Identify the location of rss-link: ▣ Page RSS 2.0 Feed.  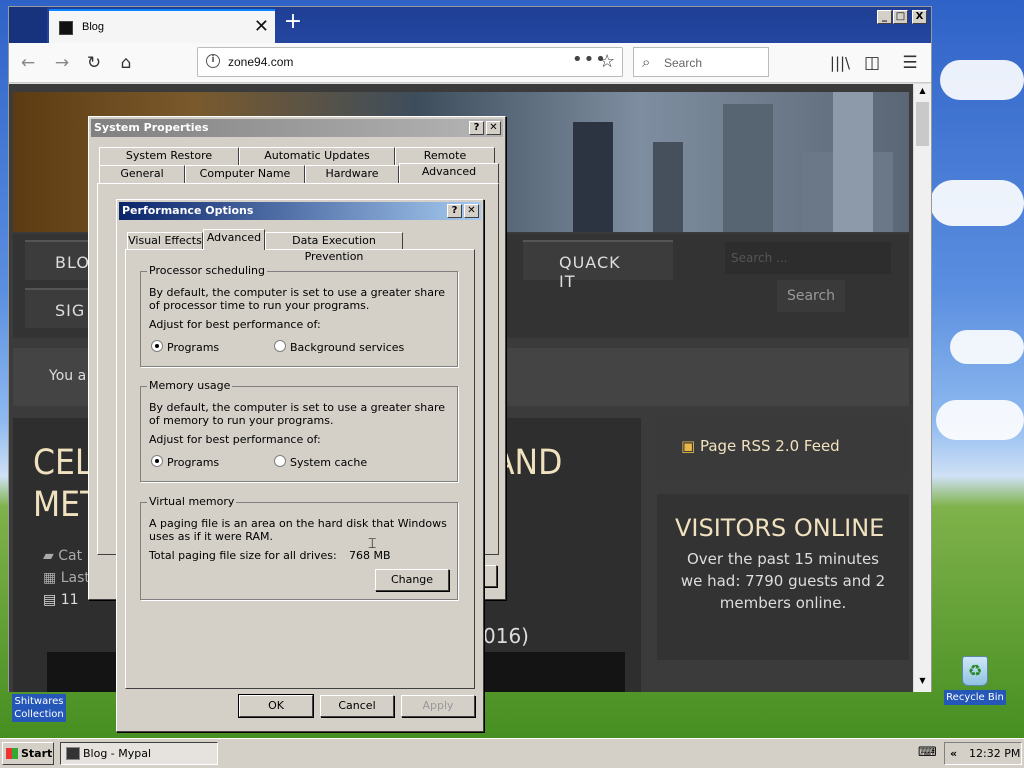
(783, 448).